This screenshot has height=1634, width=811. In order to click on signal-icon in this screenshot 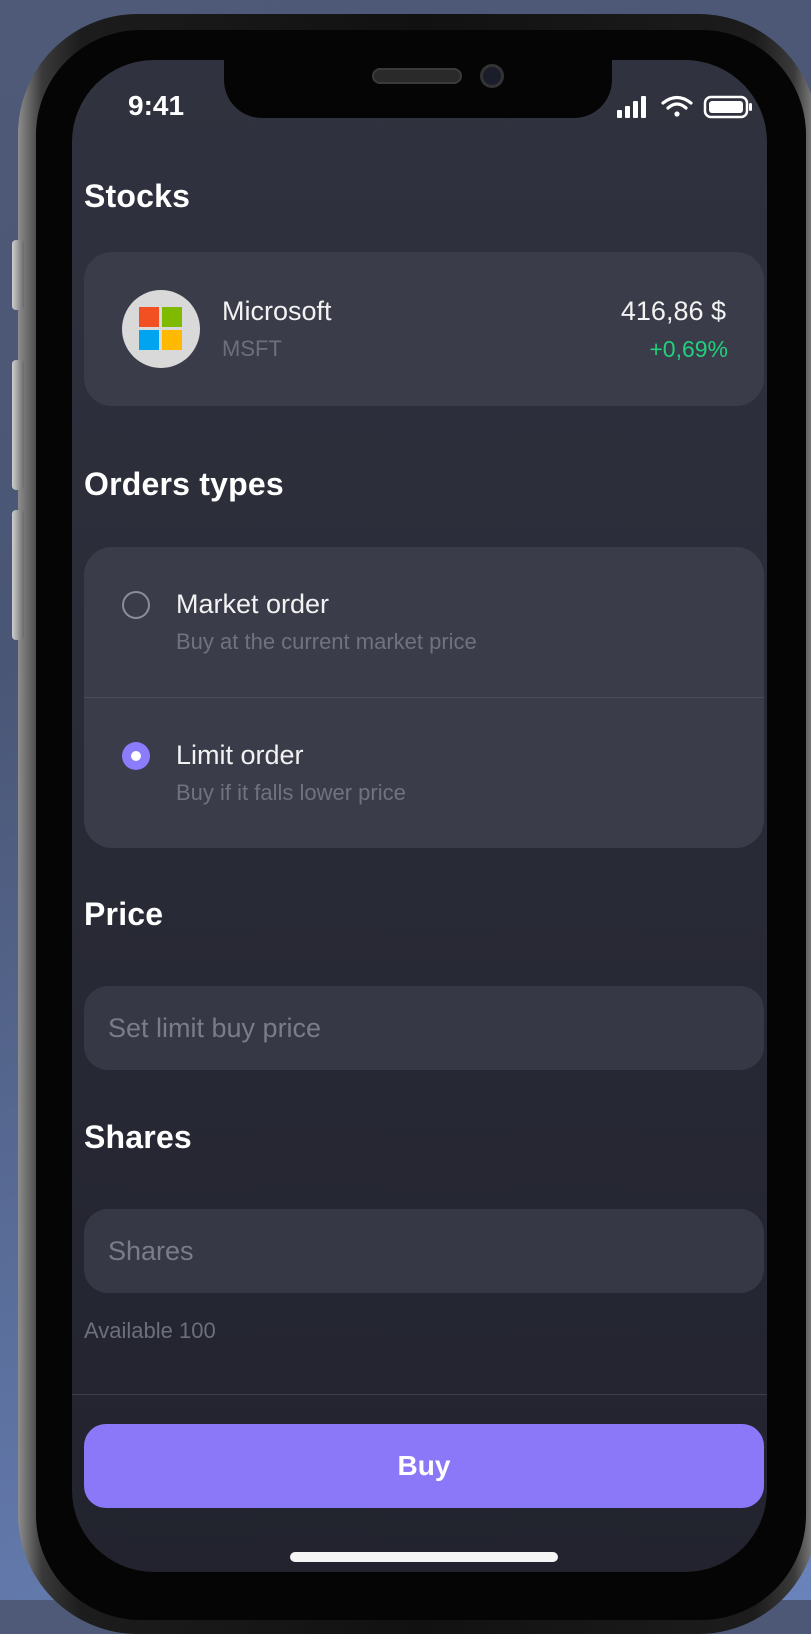, I will do `click(631, 107)`.